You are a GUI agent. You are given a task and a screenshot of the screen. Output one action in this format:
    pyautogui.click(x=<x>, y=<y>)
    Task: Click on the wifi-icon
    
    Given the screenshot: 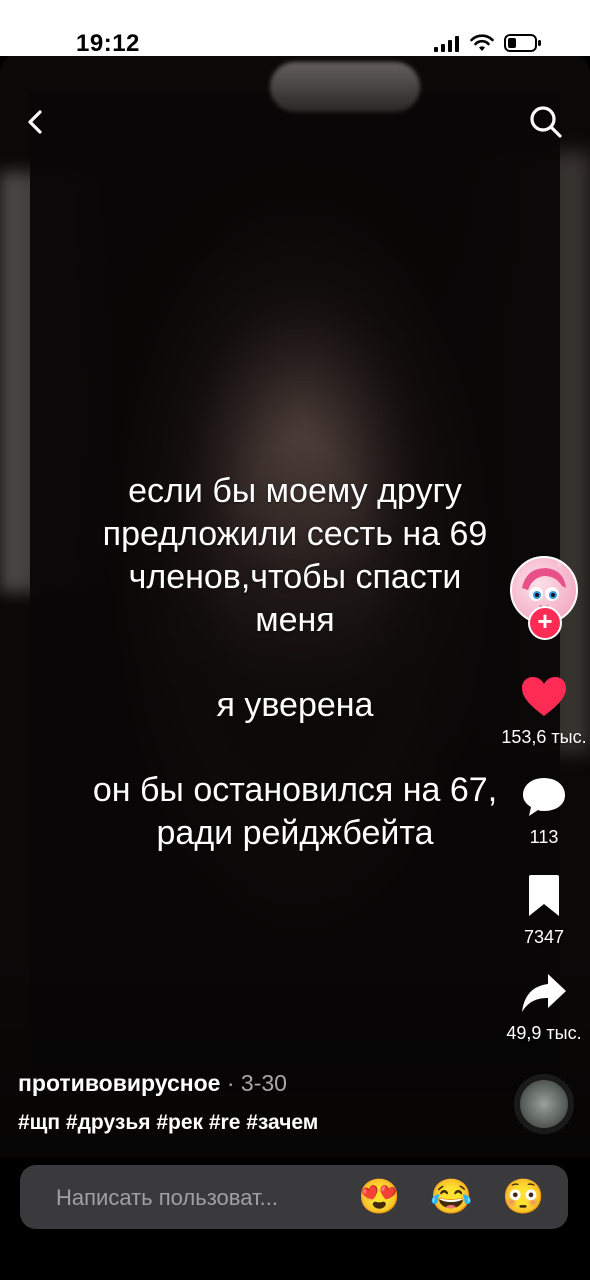 What is the action you would take?
    pyautogui.click(x=482, y=42)
    